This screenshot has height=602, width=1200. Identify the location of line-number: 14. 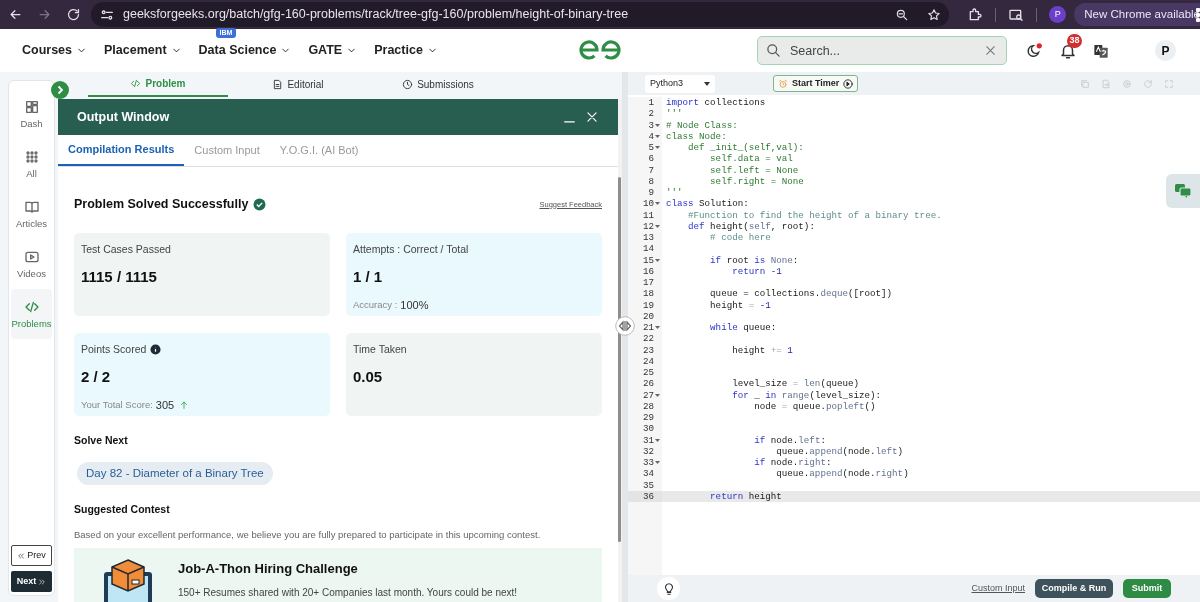
(648, 249).